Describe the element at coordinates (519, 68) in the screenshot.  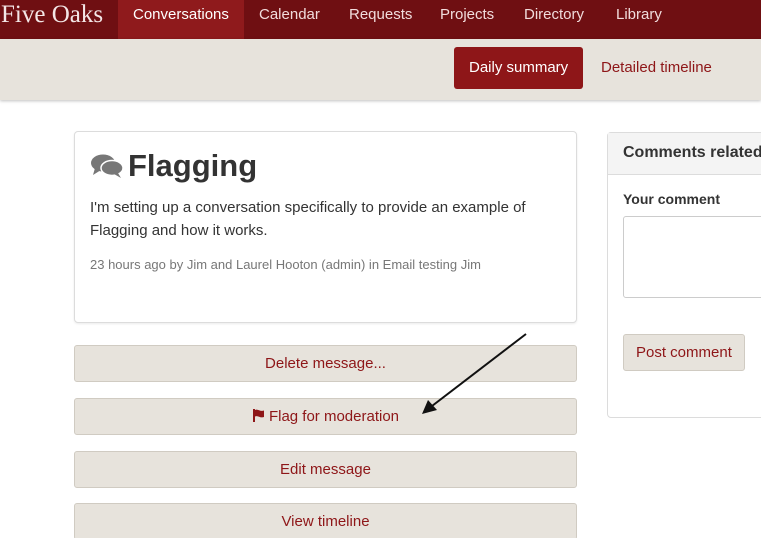
I see `tab-daily-summary: Daily summary` at that location.